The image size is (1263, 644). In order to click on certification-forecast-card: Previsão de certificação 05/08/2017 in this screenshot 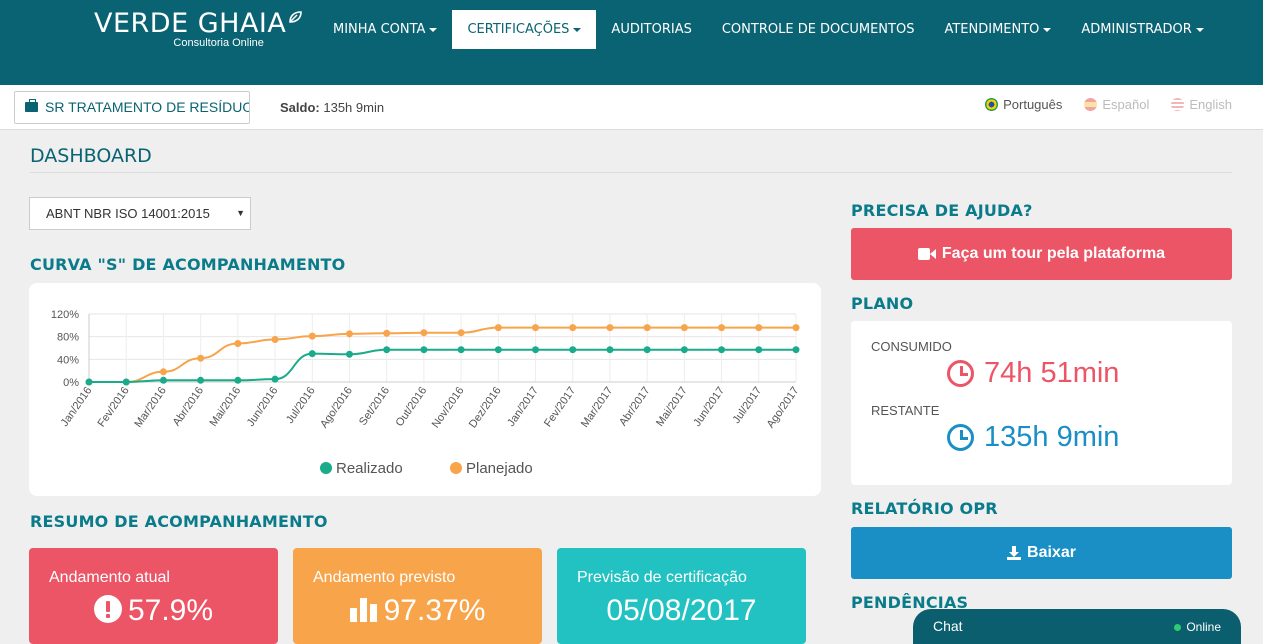, I will do `click(681, 596)`.